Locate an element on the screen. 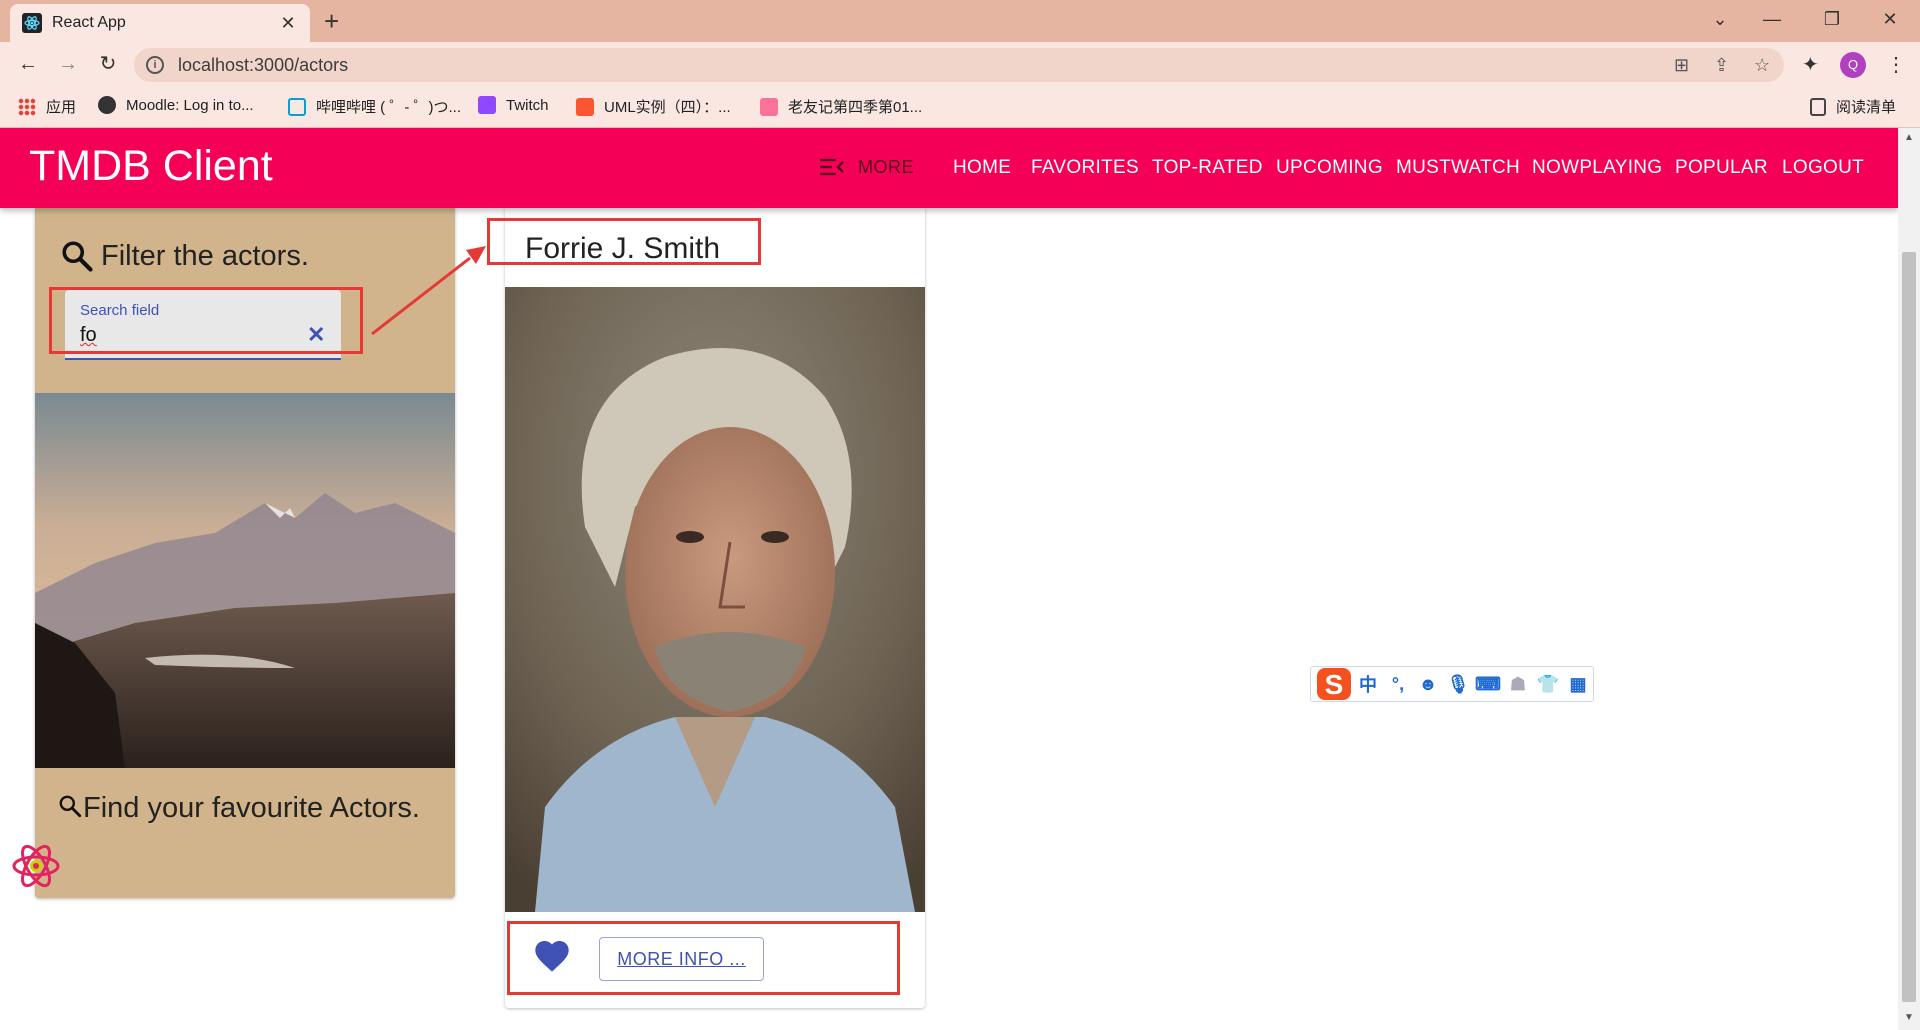  nav-home: HOME is located at coordinates (982, 168).